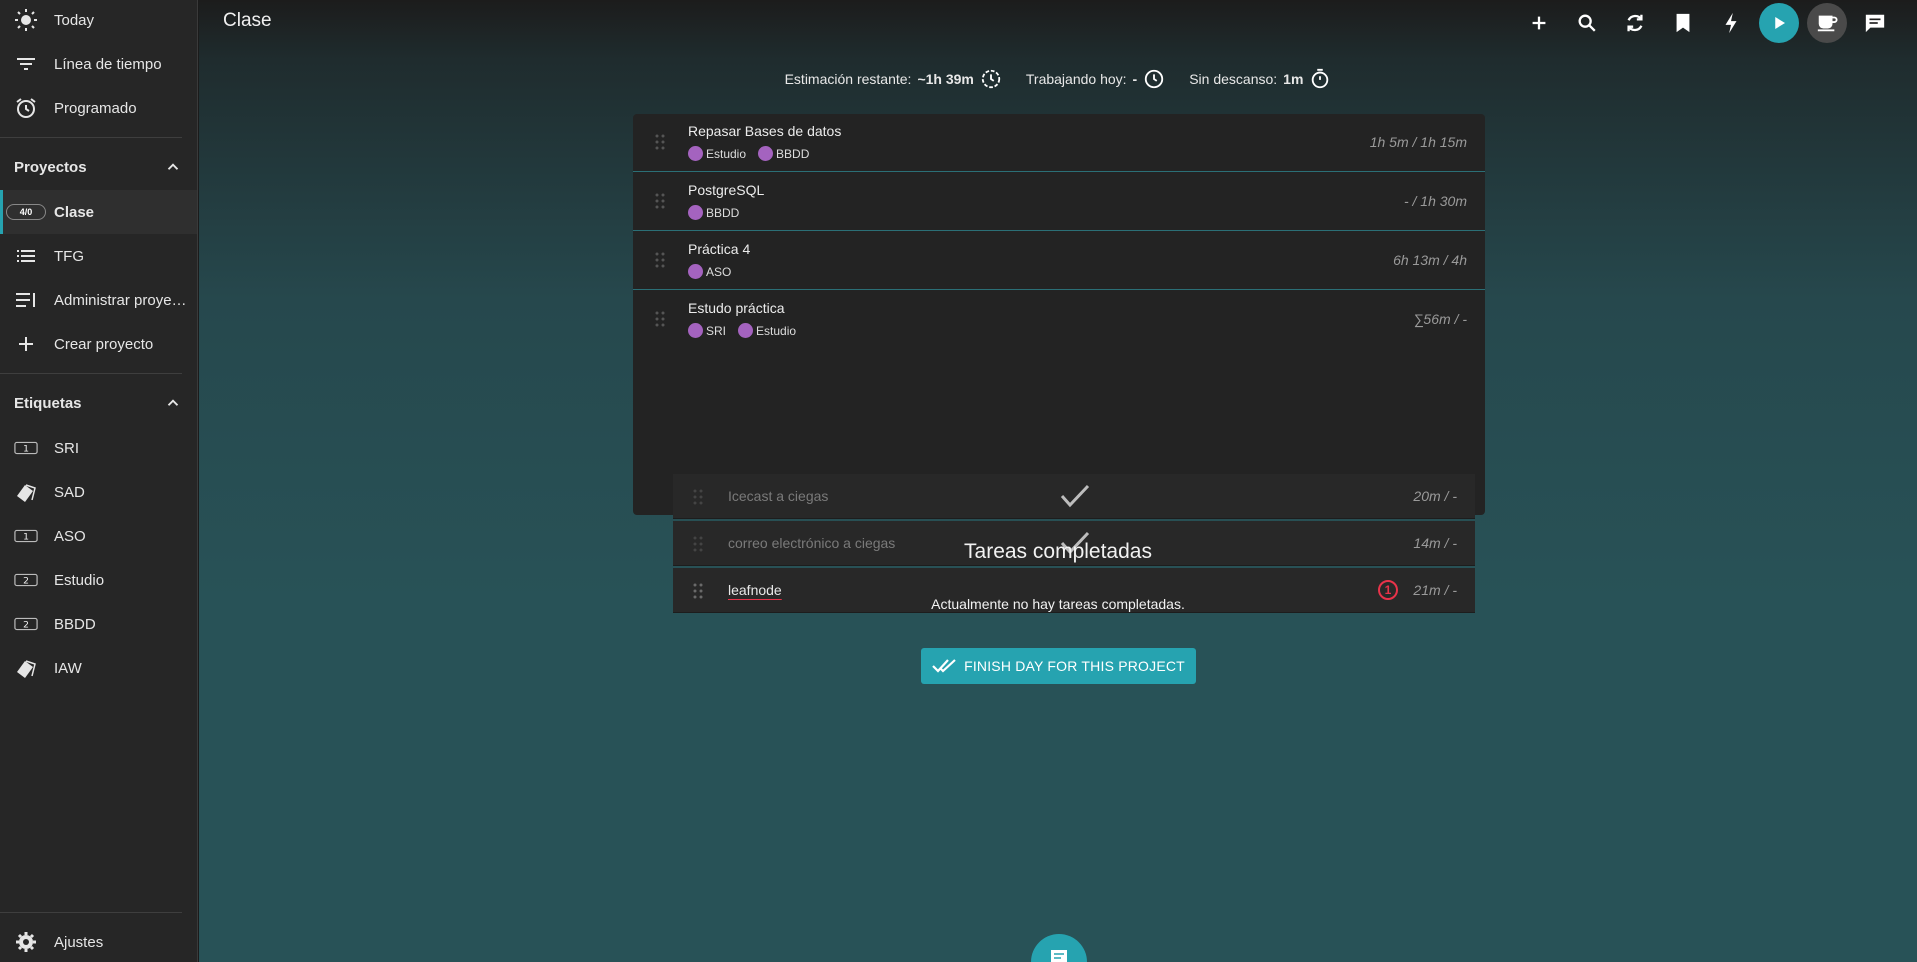 This screenshot has height=962, width=1917. What do you see at coordinates (1320, 78) in the screenshot?
I see `stopwatch-icon` at bounding box center [1320, 78].